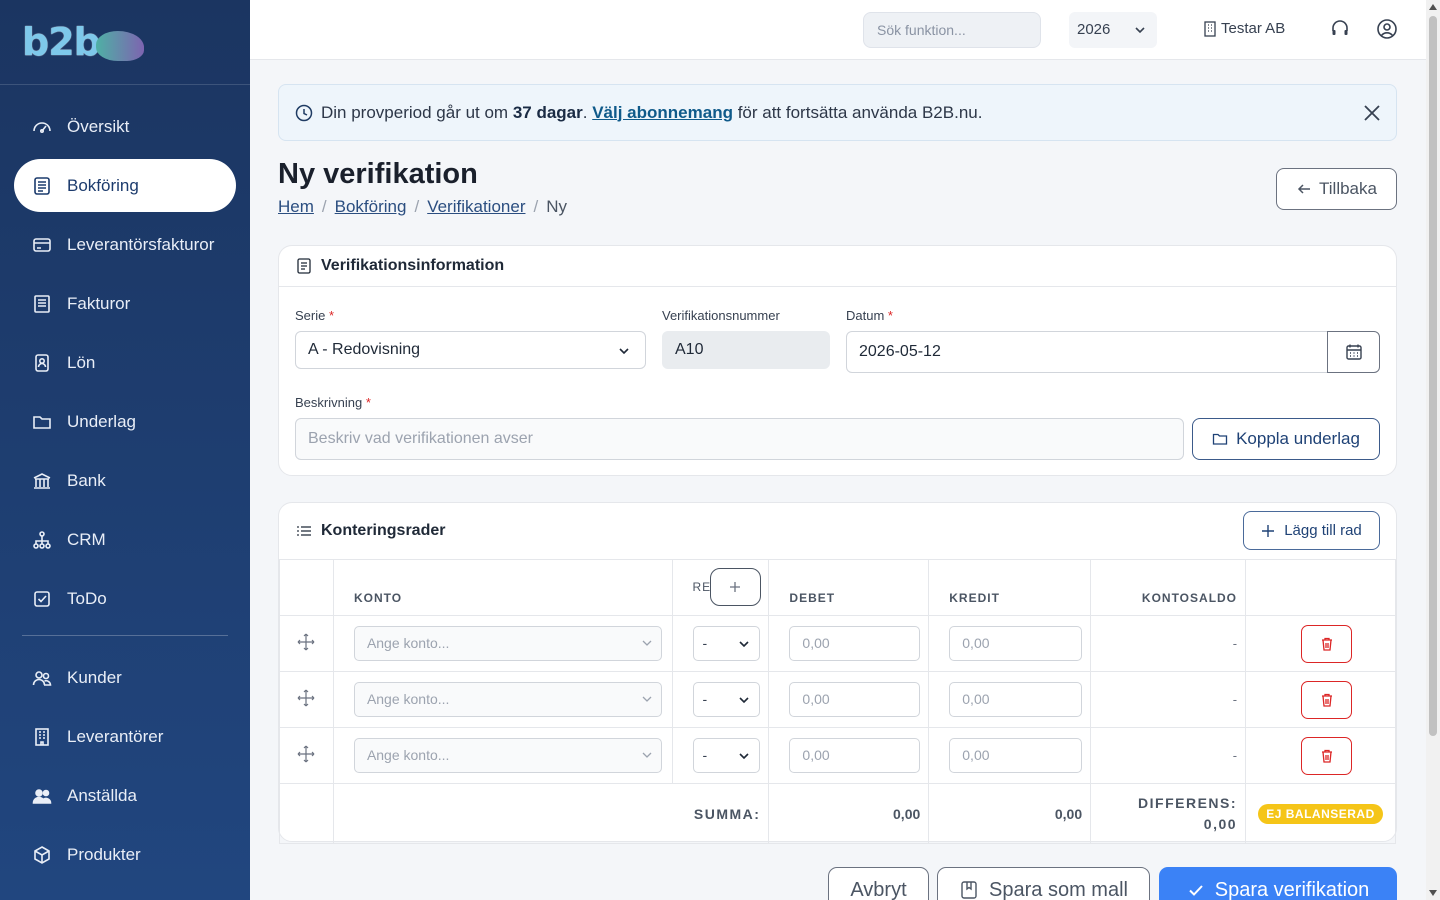 The image size is (1440, 900). What do you see at coordinates (364, 349) in the screenshot?
I see `serie-value: A - Redovisning` at bounding box center [364, 349].